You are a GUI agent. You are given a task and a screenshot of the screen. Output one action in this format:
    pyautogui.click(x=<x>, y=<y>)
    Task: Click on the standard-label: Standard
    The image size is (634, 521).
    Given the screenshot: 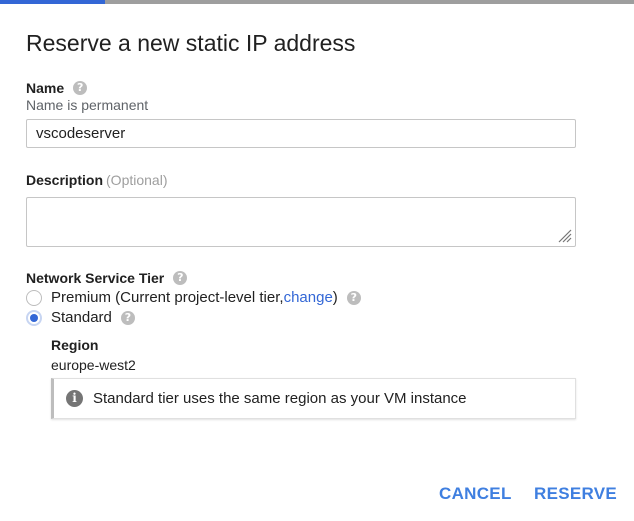 What is the action you would take?
    pyautogui.click(x=81, y=317)
    